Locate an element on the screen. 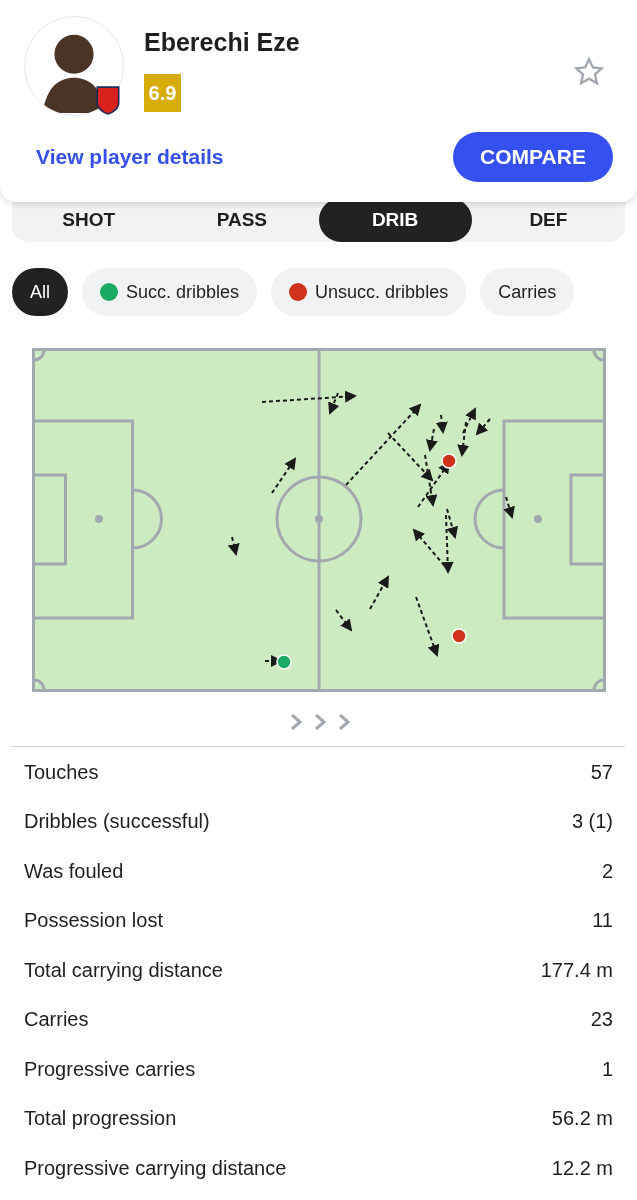 This screenshot has width=637, height=1200. stat-label: Total progression is located at coordinates (100, 1119).